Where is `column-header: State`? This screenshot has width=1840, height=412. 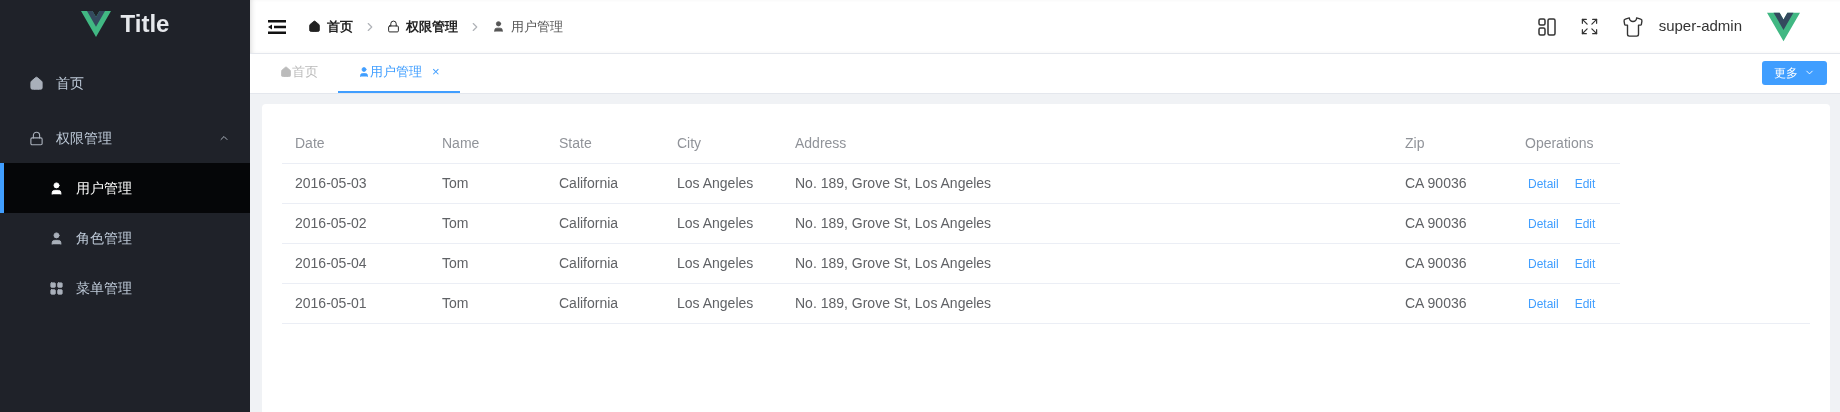 column-header: State is located at coordinates (575, 143).